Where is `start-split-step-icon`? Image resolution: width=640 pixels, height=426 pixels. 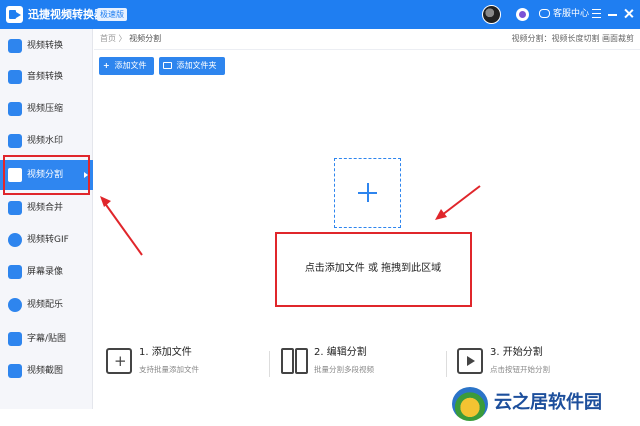 start-split-step-icon is located at coordinates (470, 361).